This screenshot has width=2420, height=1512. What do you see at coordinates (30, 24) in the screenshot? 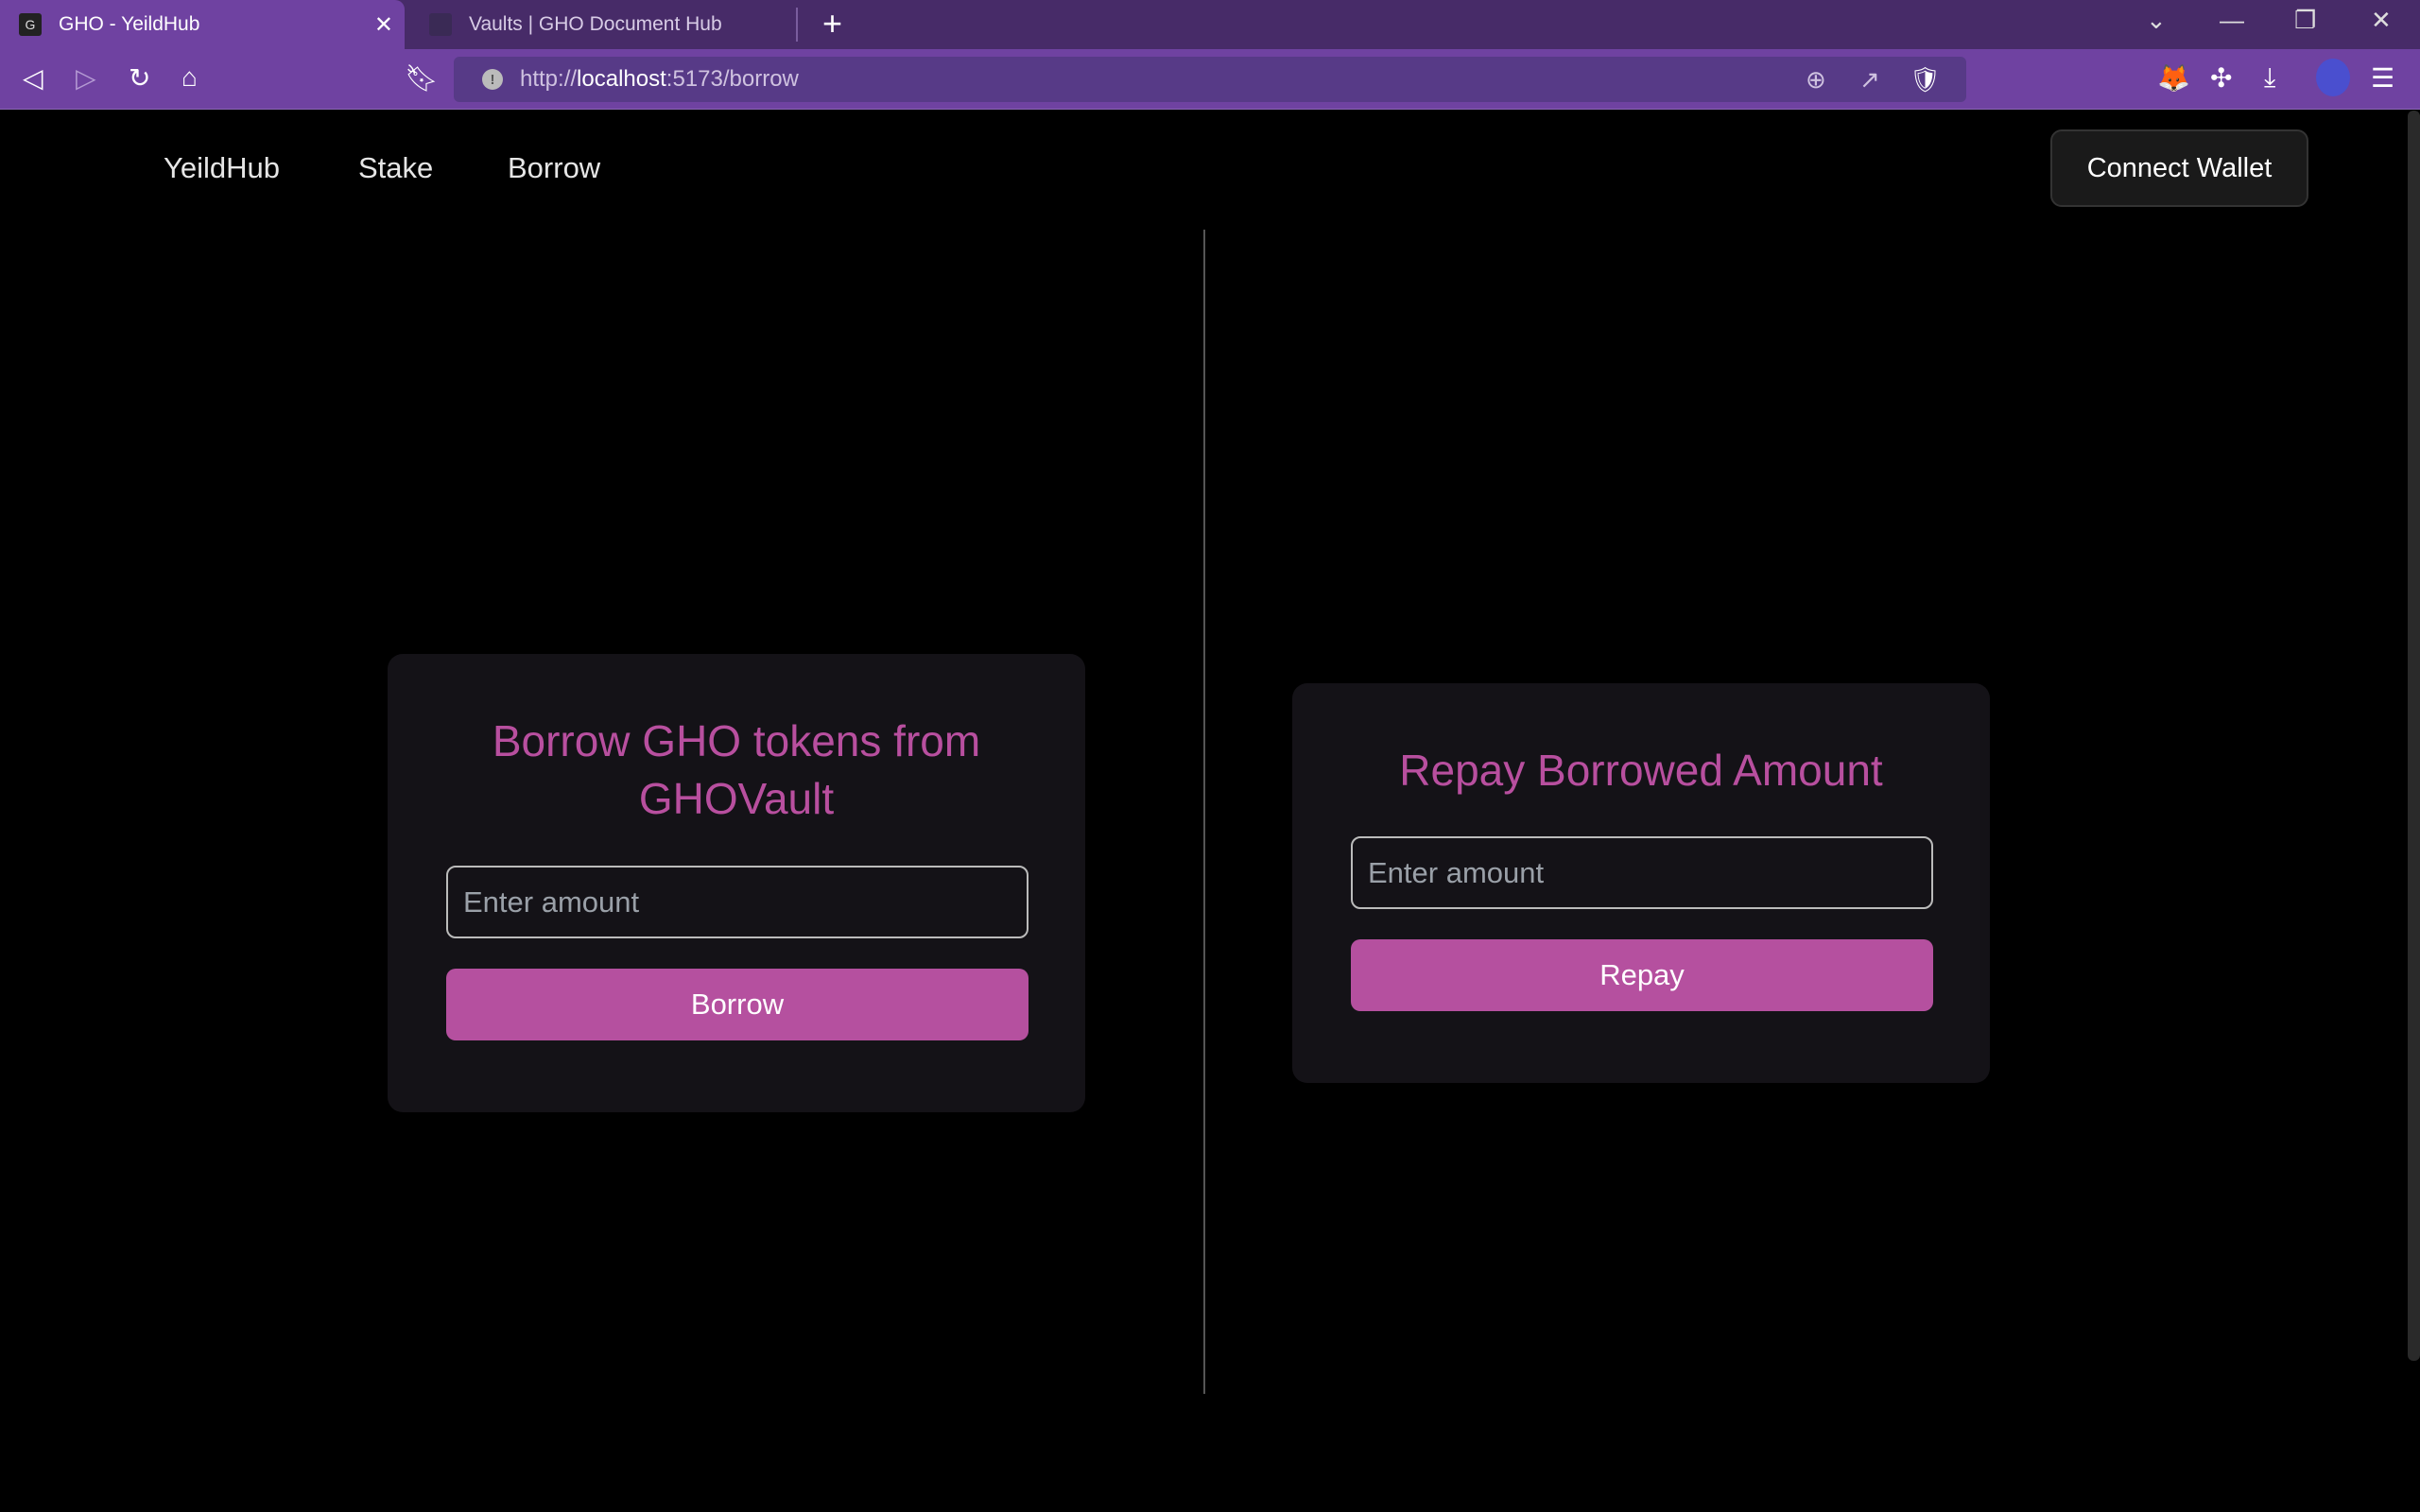
I see `site-favicon-icon: G` at bounding box center [30, 24].